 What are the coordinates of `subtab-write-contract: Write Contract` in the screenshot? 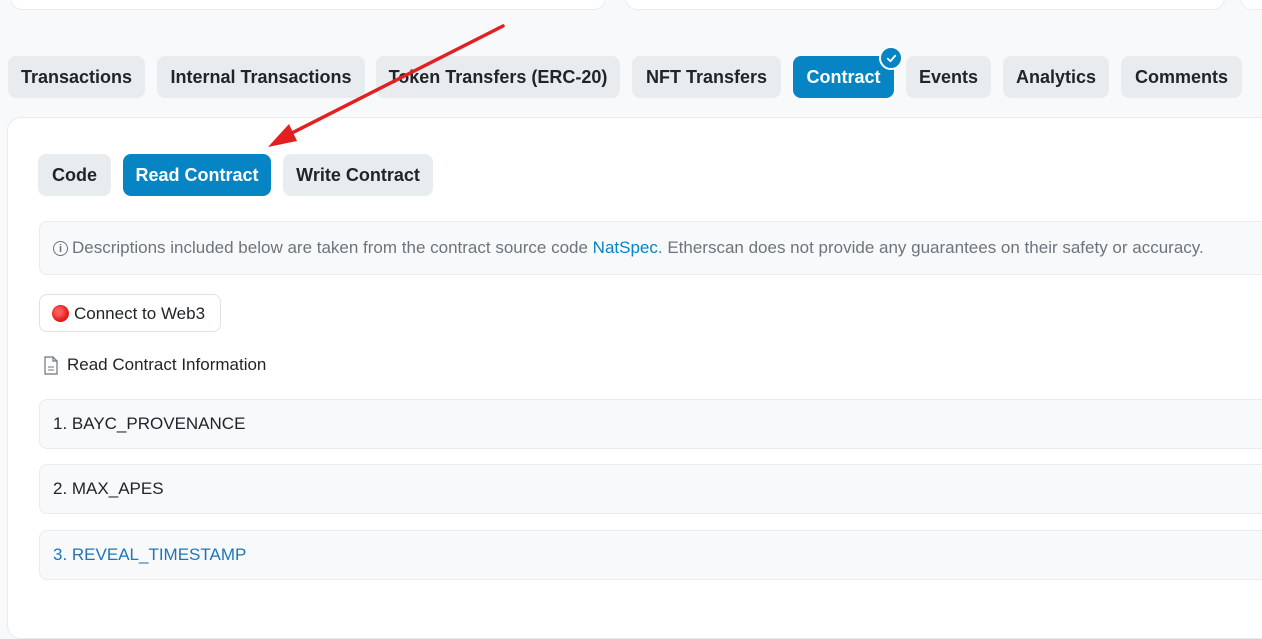 It's located at (358, 175).